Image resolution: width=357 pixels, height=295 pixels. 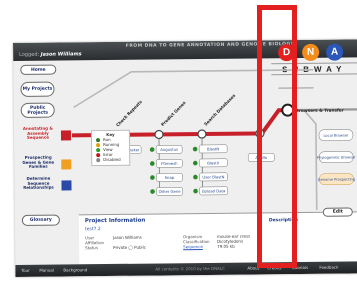 I want to click on tool-blastn: BlastN, so click(x=210, y=149).